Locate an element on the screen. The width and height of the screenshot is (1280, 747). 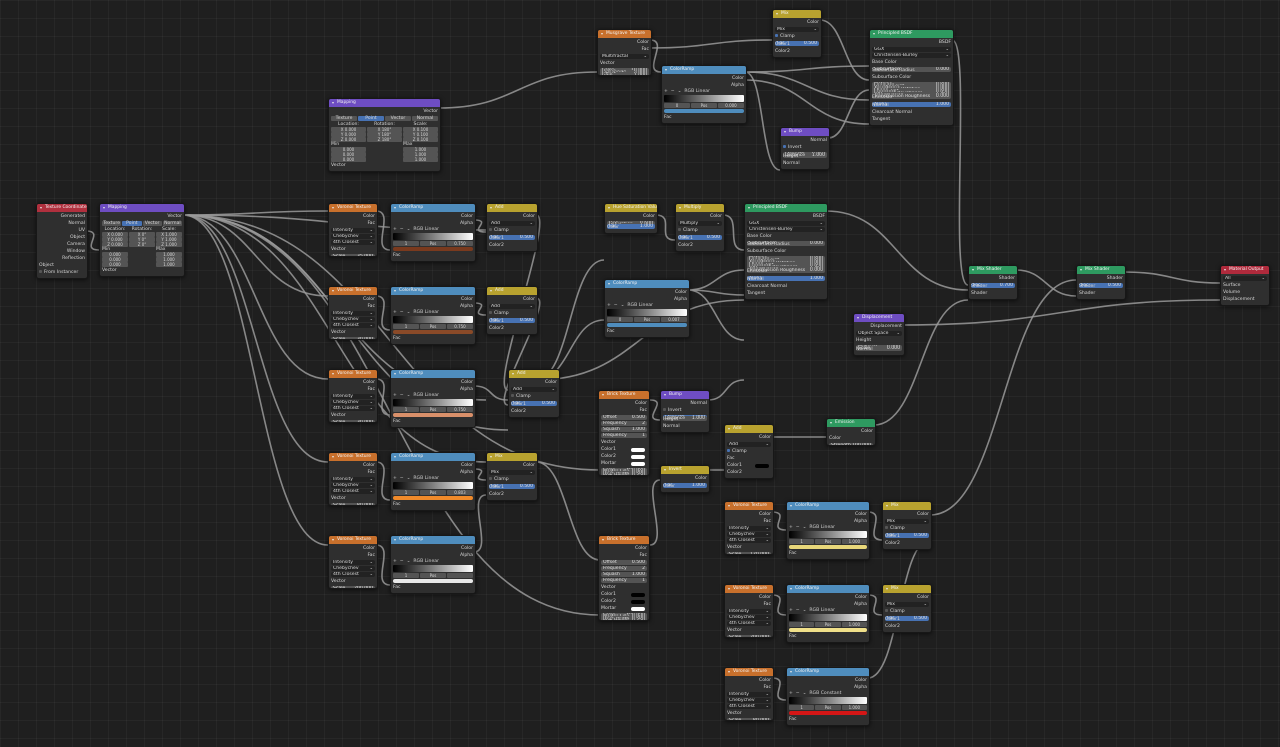
node-header: Mix Shader is located at coordinates (993, 270).